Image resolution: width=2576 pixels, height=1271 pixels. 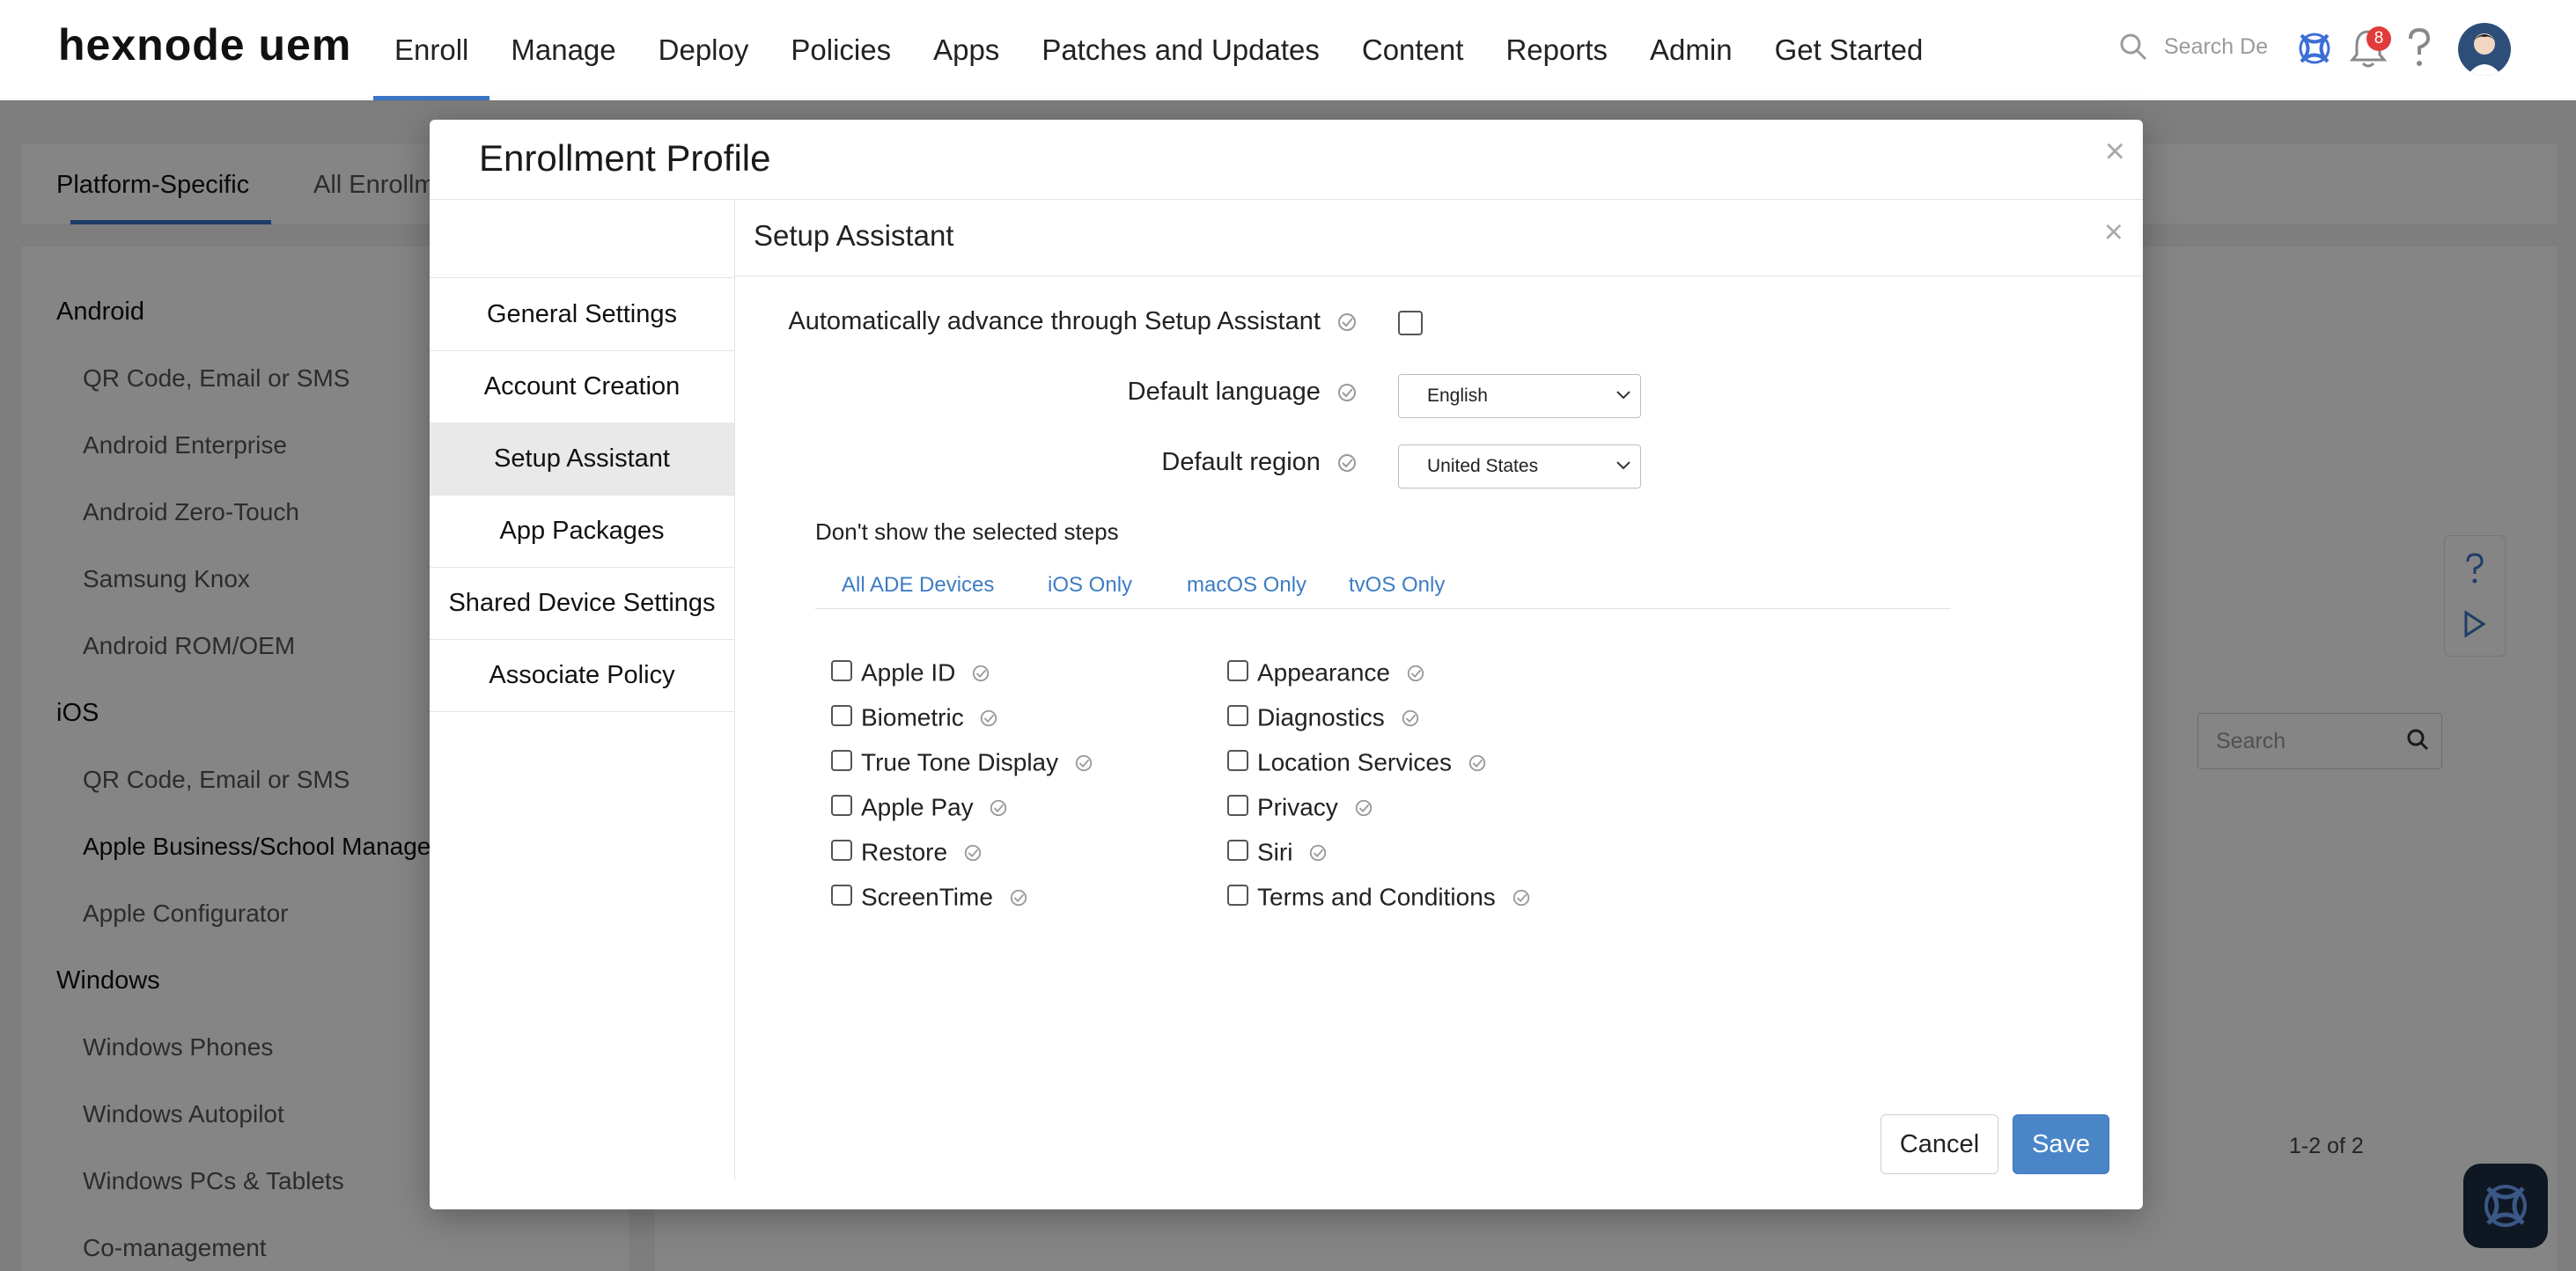 What do you see at coordinates (1413, 50) in the screenshot?
I see `nav-content: Content` at bounding box center [1413, 50].